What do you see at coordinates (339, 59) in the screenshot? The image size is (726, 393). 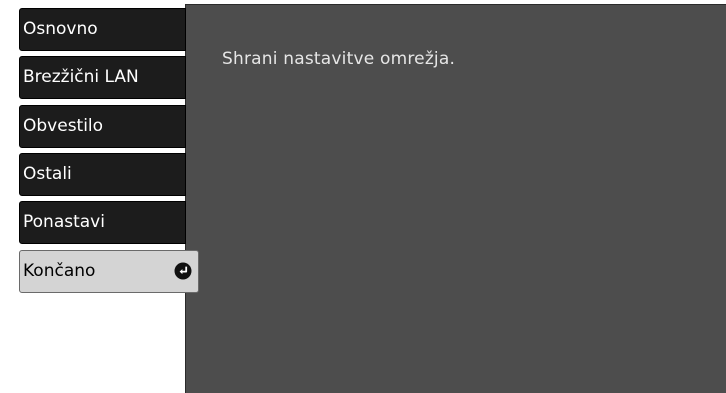 I see `content-message: Shrani nastavitve omrežja.` at bounding box center [339, 59].